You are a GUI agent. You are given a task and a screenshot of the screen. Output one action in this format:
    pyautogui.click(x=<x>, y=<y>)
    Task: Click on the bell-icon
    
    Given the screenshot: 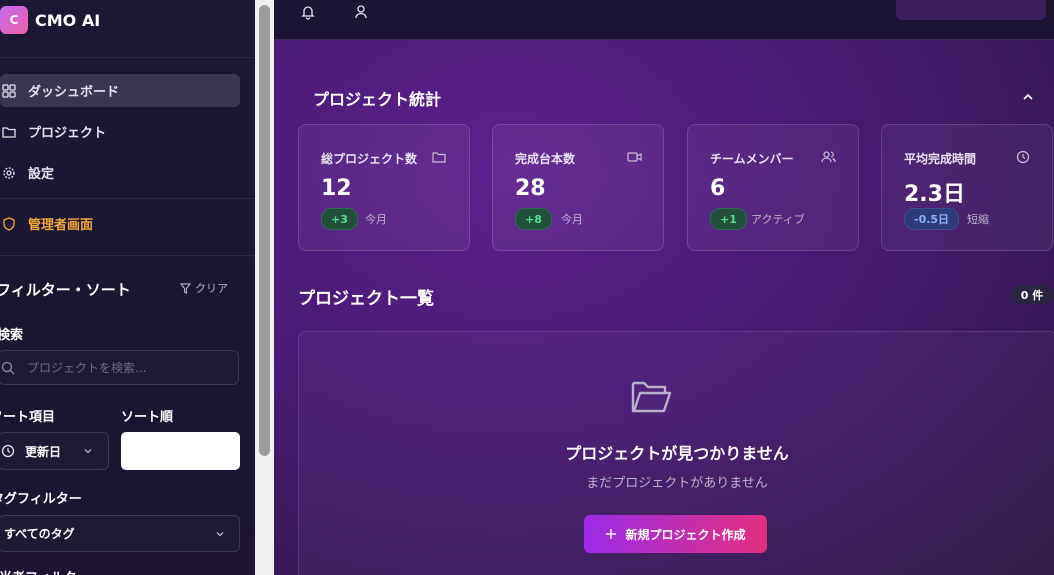 What is the action you would take?
    pyautogui.click(x=308, y=12)
    